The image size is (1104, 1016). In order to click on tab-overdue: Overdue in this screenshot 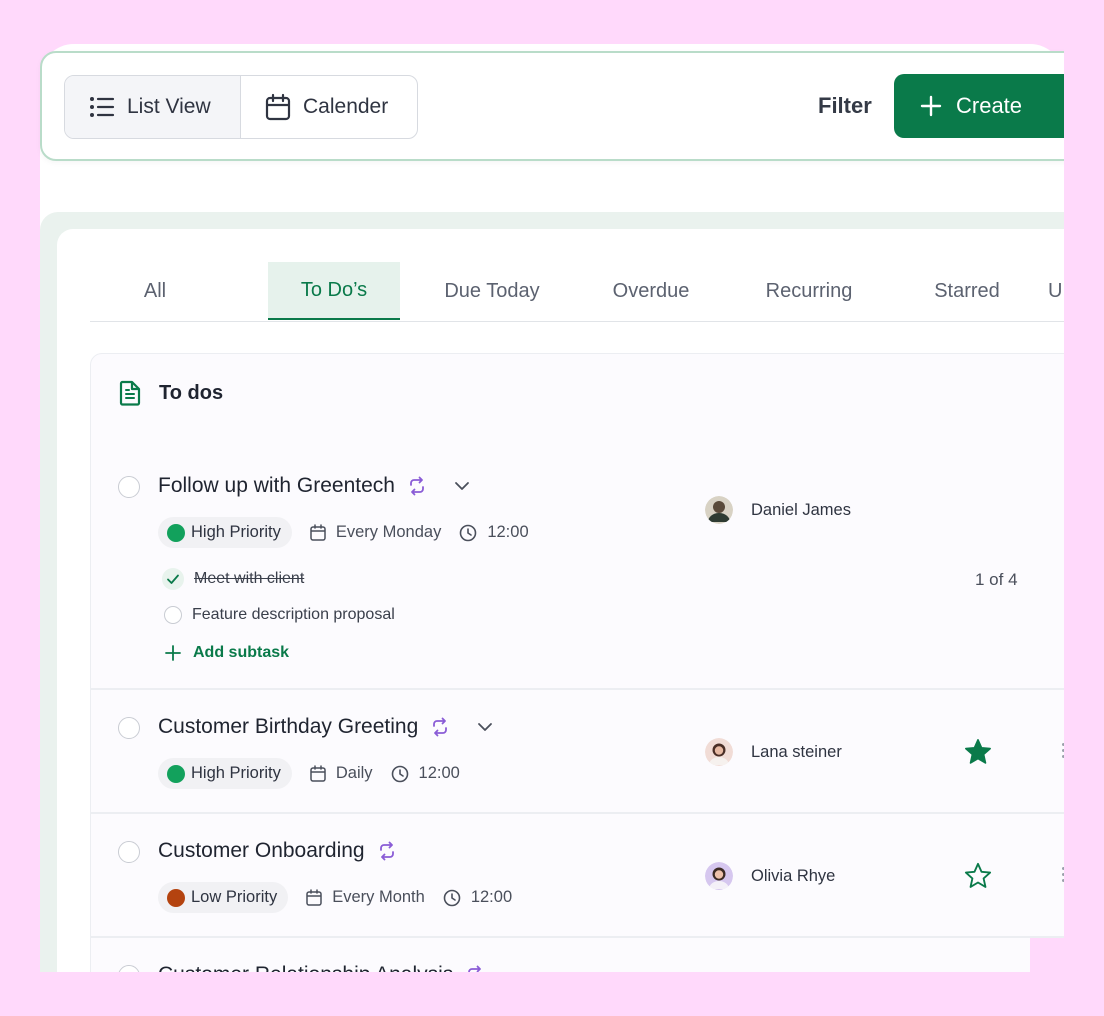, I will do `click(651, 291)`.